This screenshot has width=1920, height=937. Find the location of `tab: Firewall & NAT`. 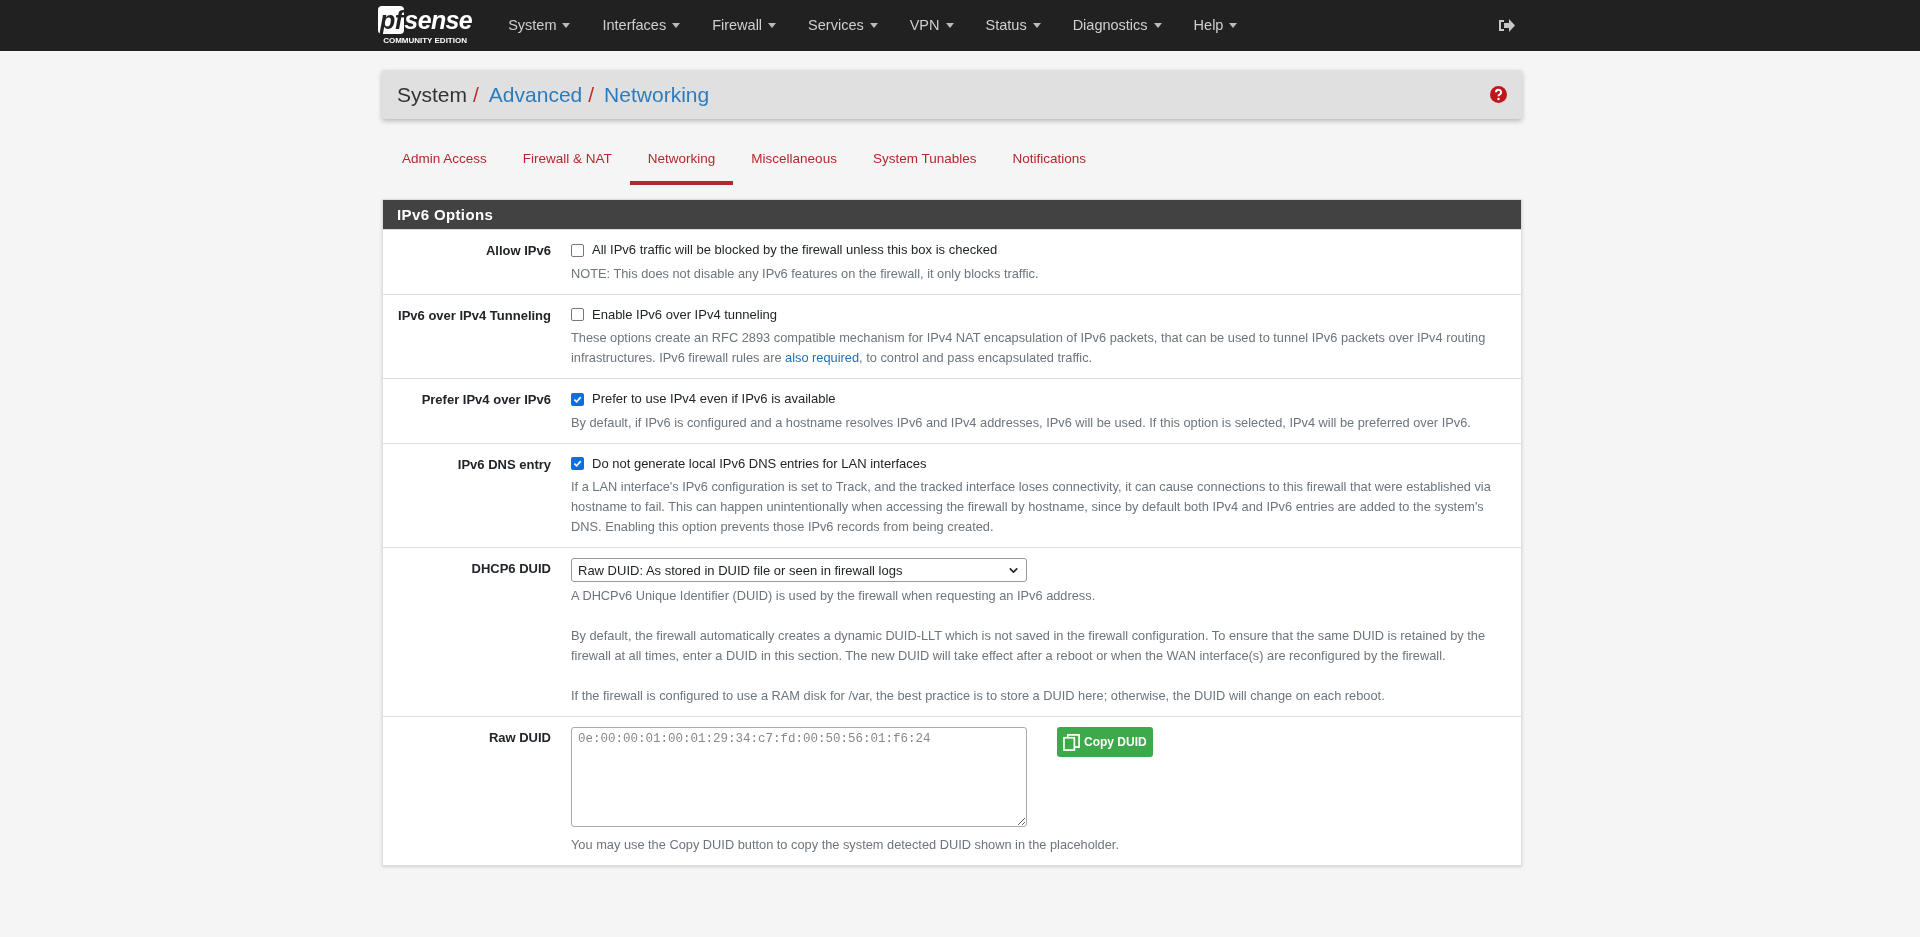

tab: Firewall & NAT is located at coordinates (567, 162).